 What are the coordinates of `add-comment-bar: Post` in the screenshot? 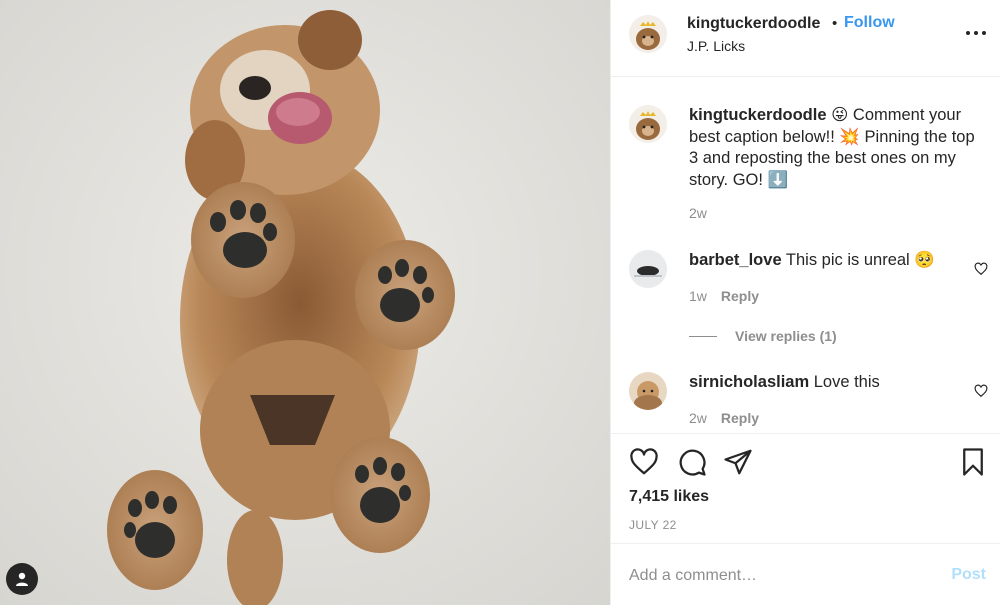 It's located at (805, 574).